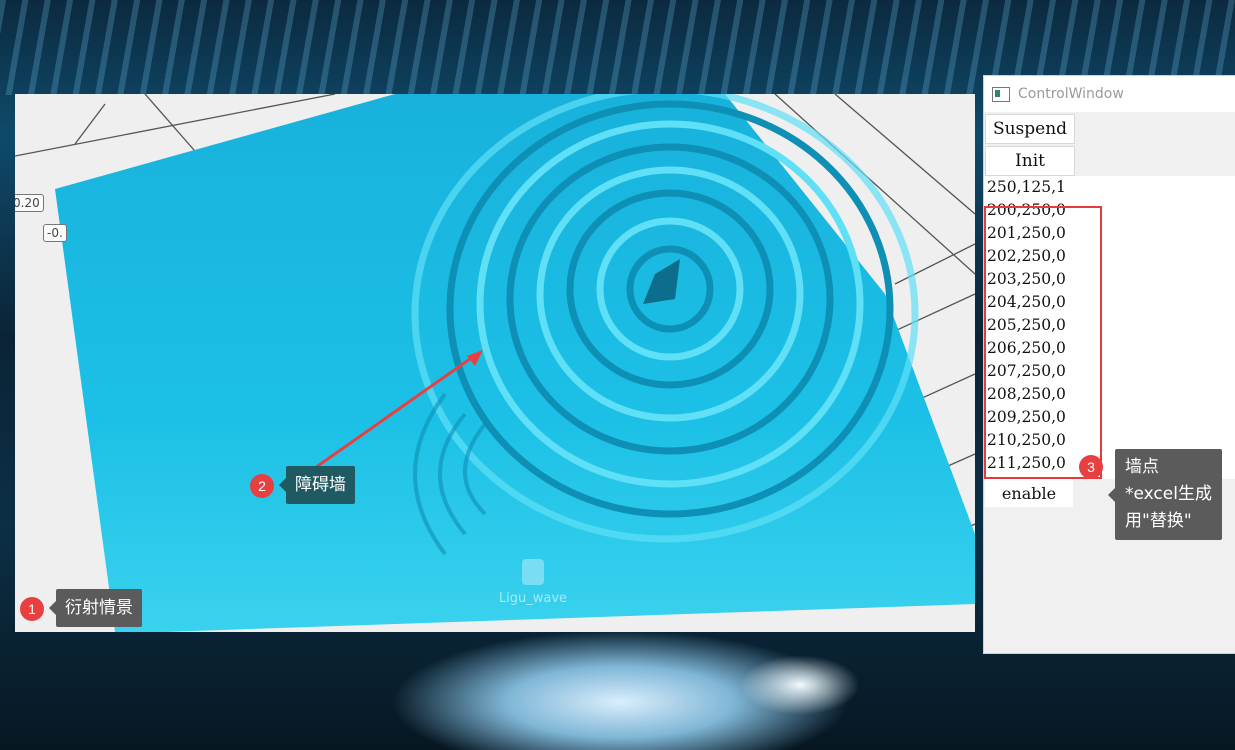 This screenshot has width=1235, height=750. I want to click on annotation-tooltip-2: 障碍墙, so click(317, 485).